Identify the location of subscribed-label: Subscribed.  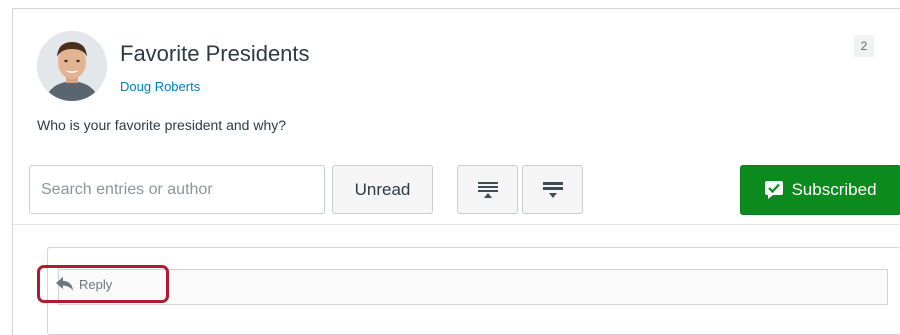
(834, 189).